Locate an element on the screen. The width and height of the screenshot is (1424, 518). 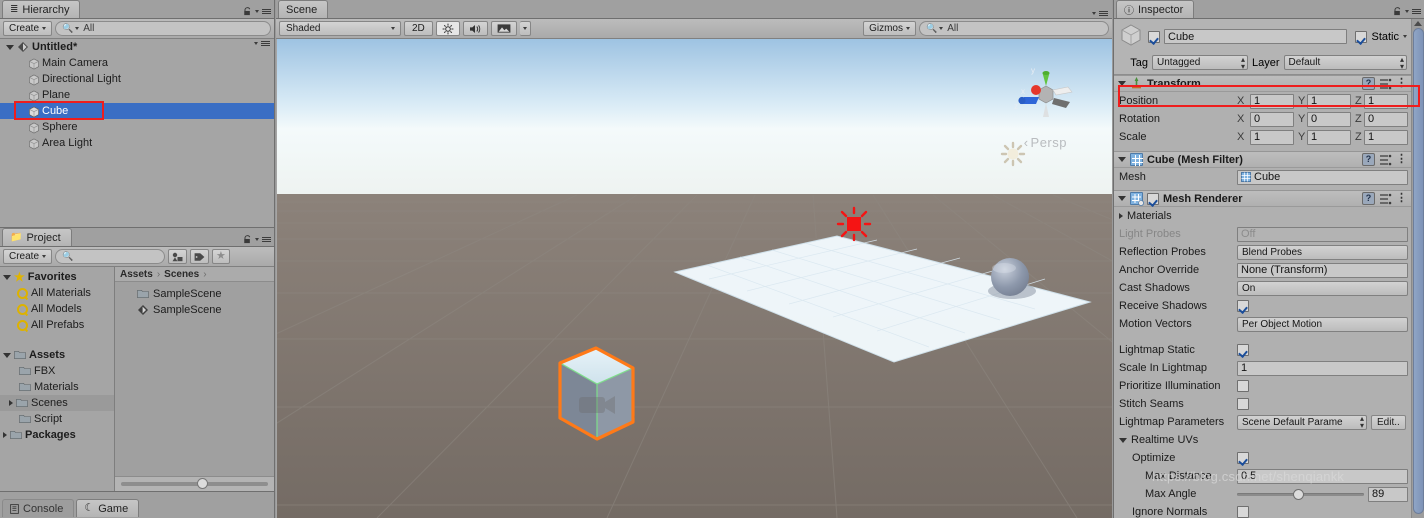
component-header-mesh-renderer: Mesh Renderer ? ⋮ is located at coordinates (1262, 198).